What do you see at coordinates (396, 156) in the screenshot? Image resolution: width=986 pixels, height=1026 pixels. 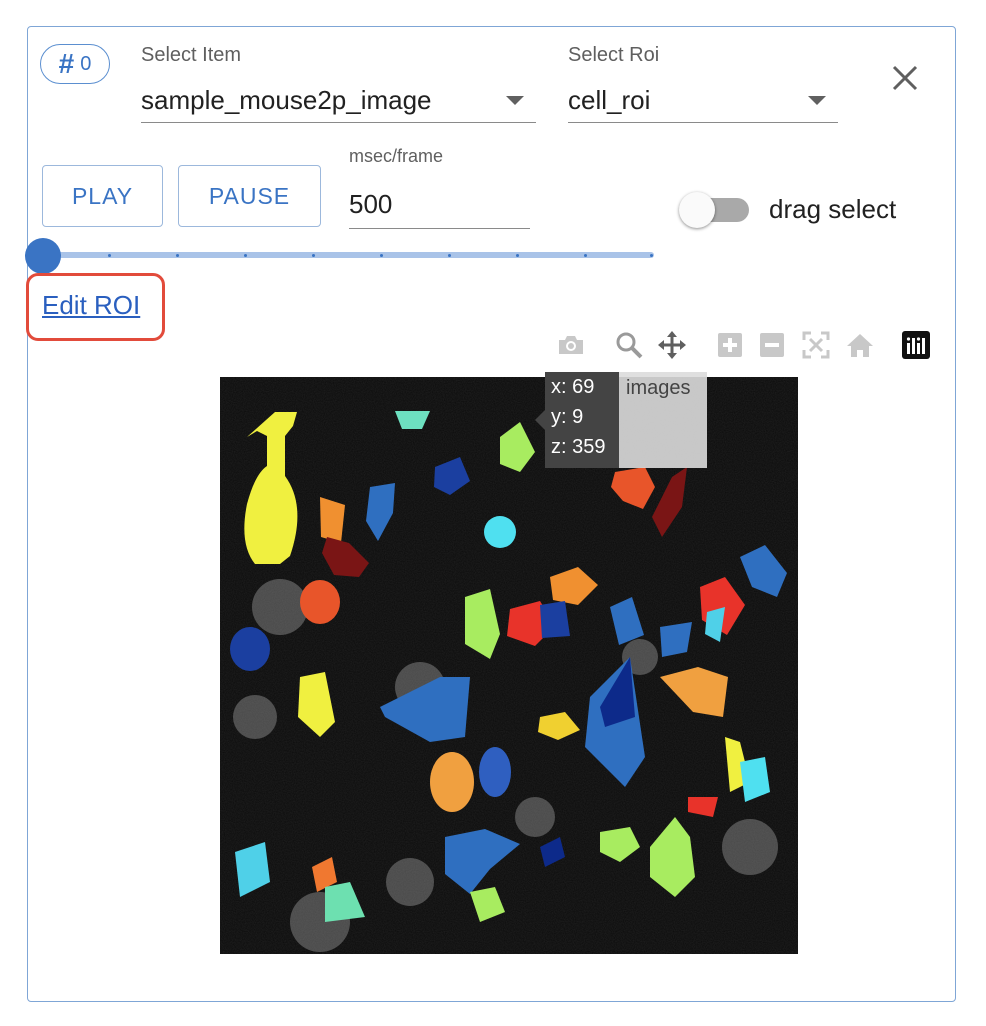 I see `msec-frame-label: msec/frame` at bounding box center [396, 156].